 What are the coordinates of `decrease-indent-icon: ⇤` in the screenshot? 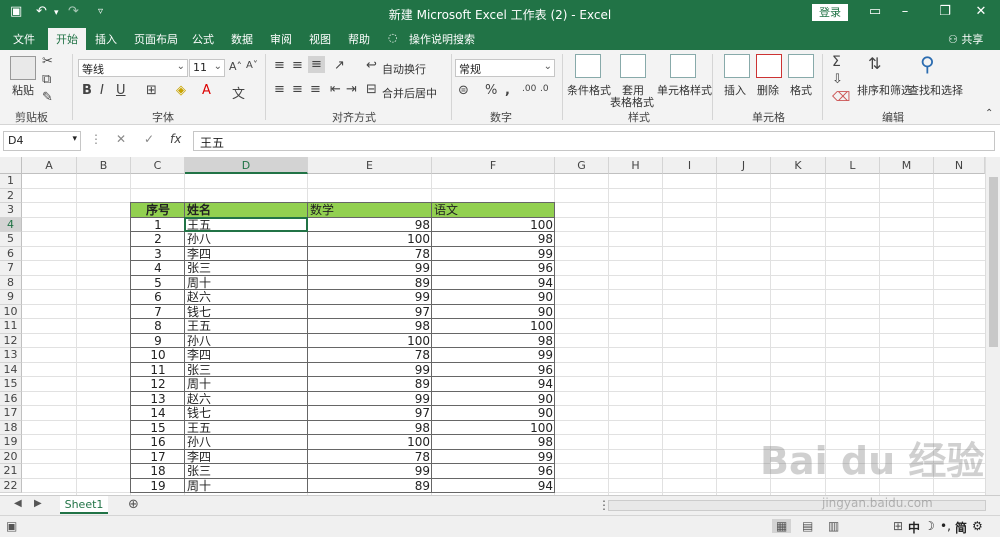 It's located at (335, 89).